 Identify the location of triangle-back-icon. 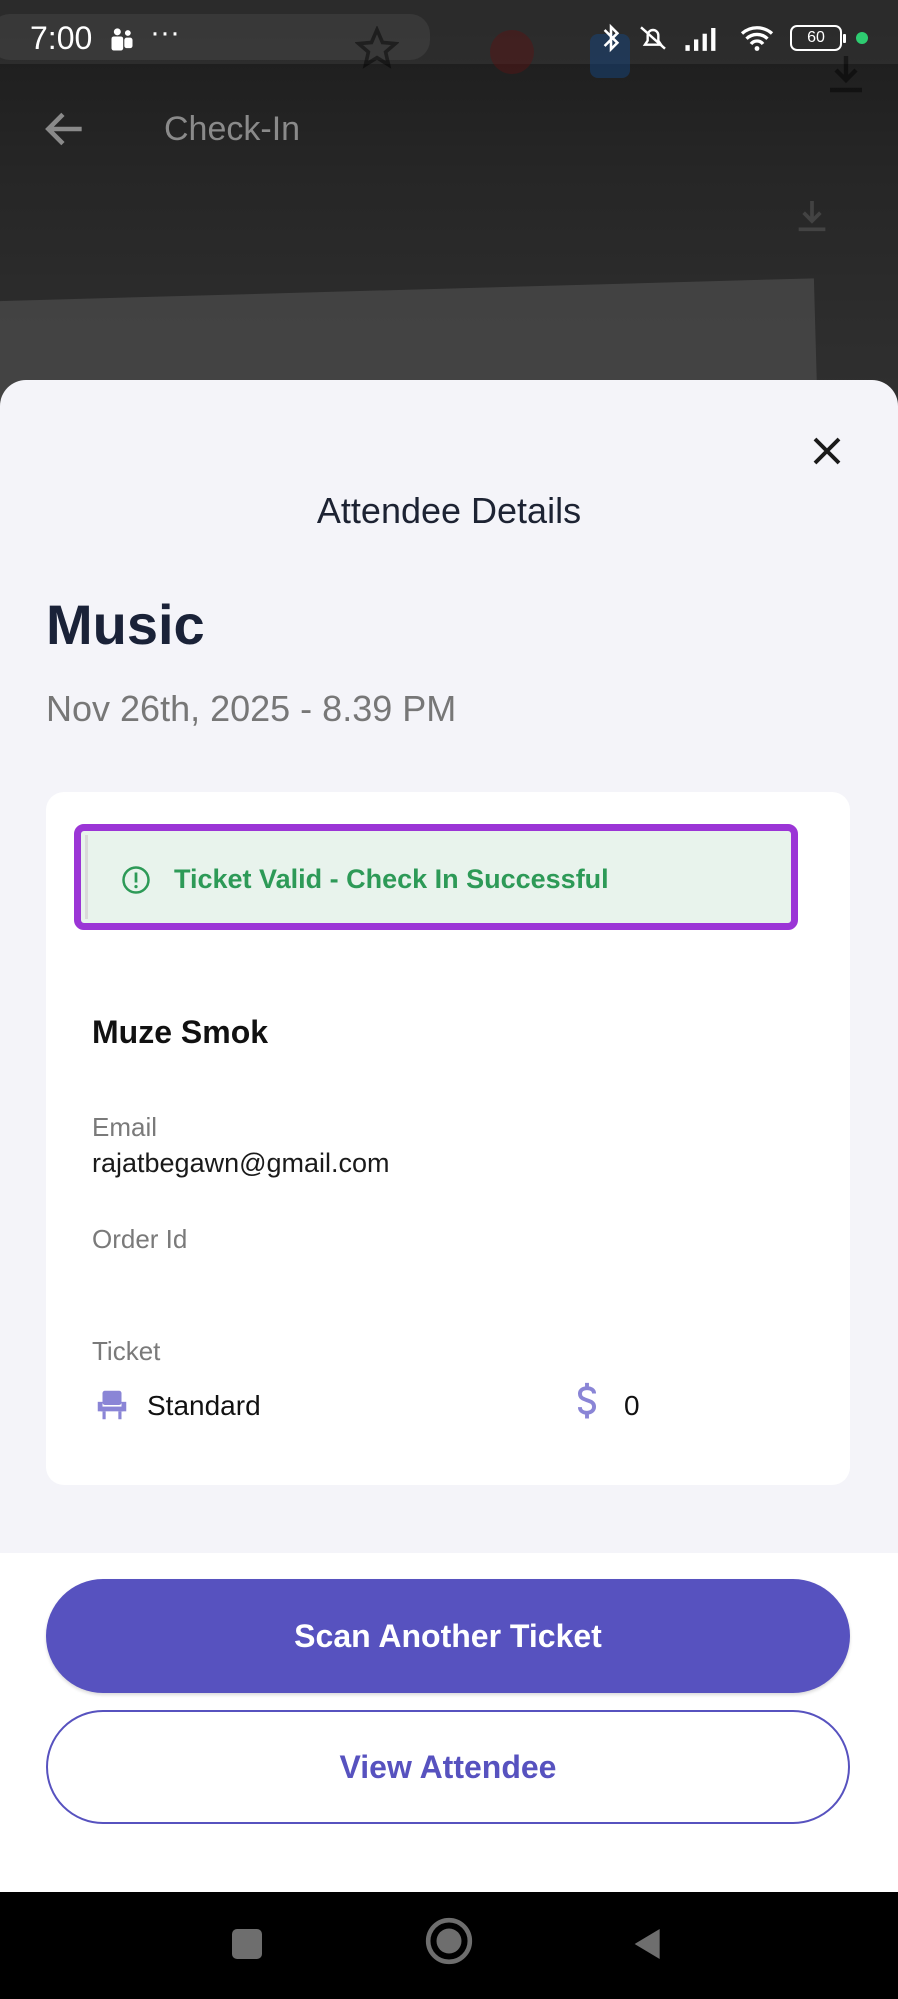
(648, 1944).